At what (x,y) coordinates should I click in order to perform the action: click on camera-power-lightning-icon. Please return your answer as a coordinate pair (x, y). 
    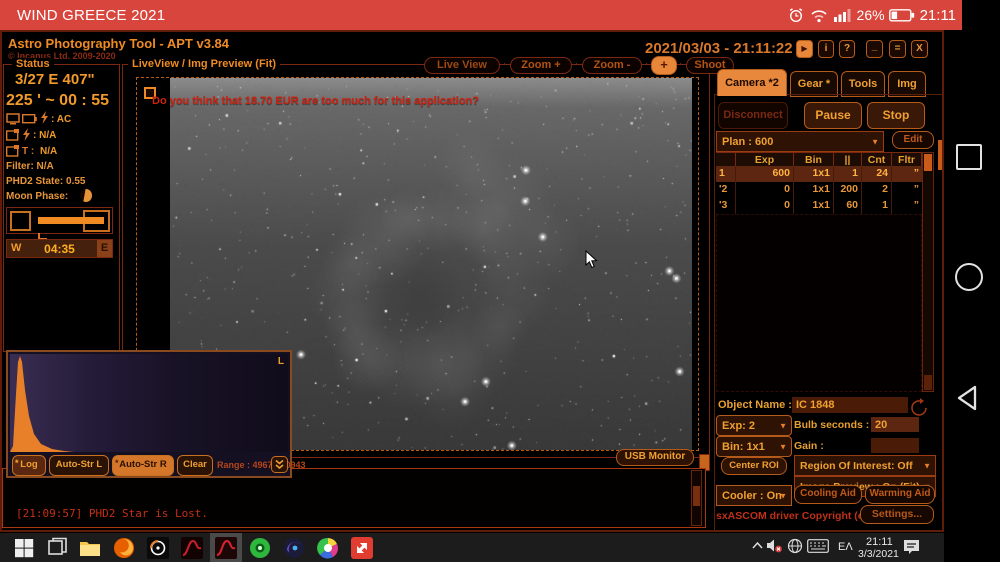
    Looking at the image, I should click on (26, 134).